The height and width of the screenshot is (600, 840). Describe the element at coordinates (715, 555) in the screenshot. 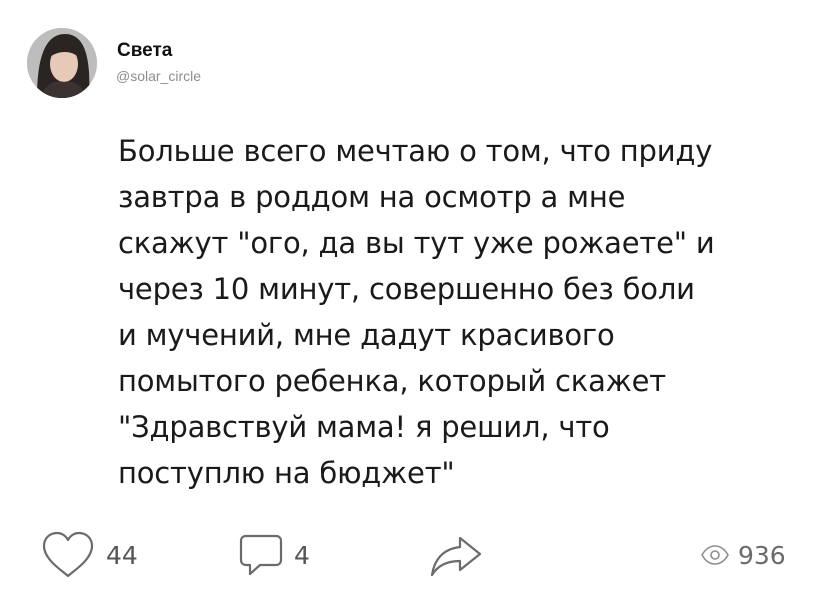

I see `eye-icon` at that location.